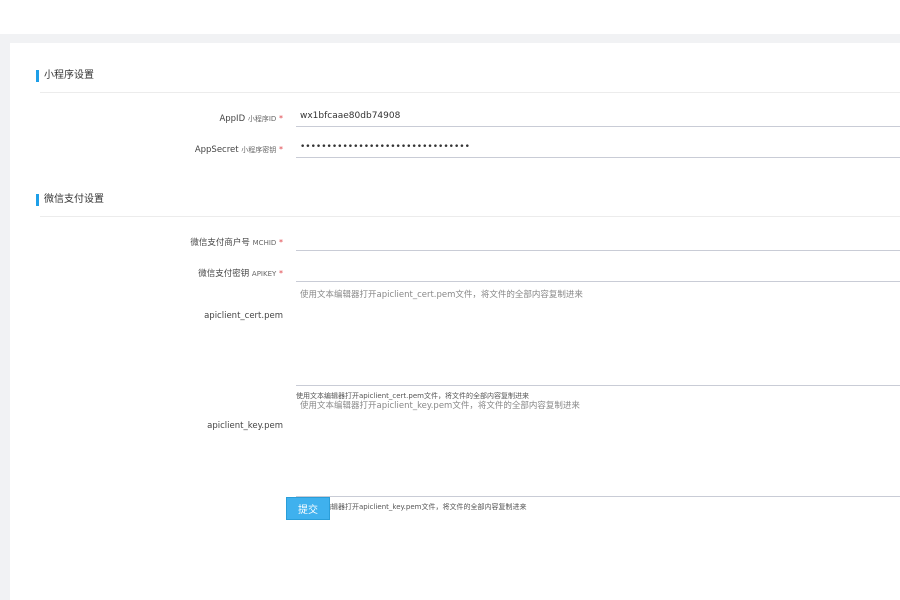 This screenshot has height=600, width=900. Describe the element at coordinates (262, 119) in the screenshot. I see `appid-label-sub: 小程序ID` at that location.